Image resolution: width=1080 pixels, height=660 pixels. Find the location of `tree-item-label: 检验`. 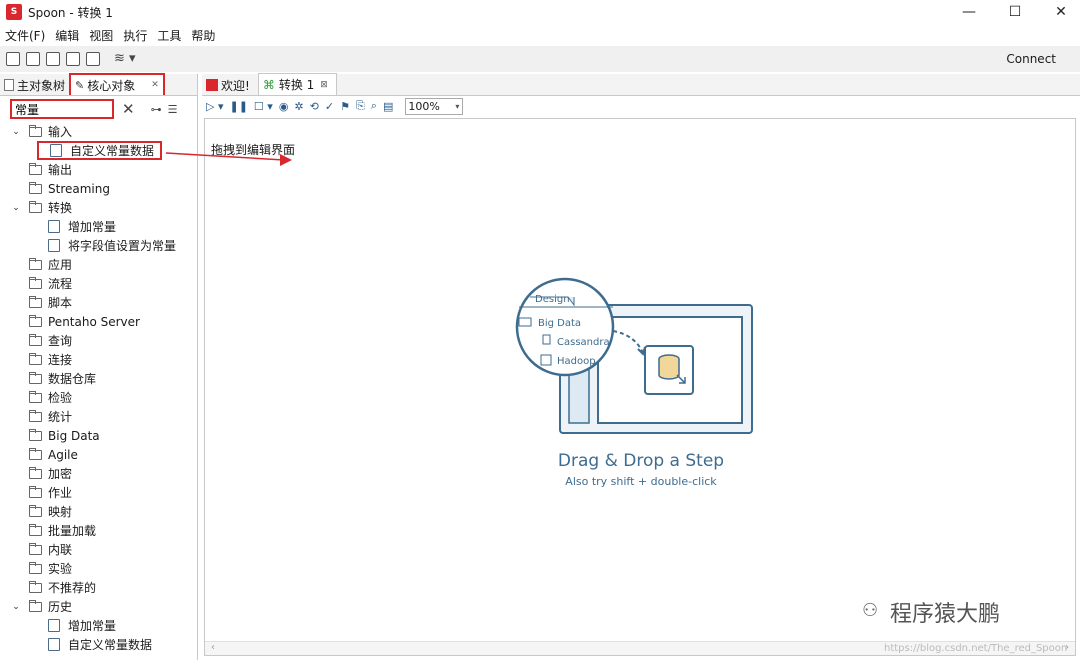

tree-item-label: 检验 is located at coordinates (60, 398).